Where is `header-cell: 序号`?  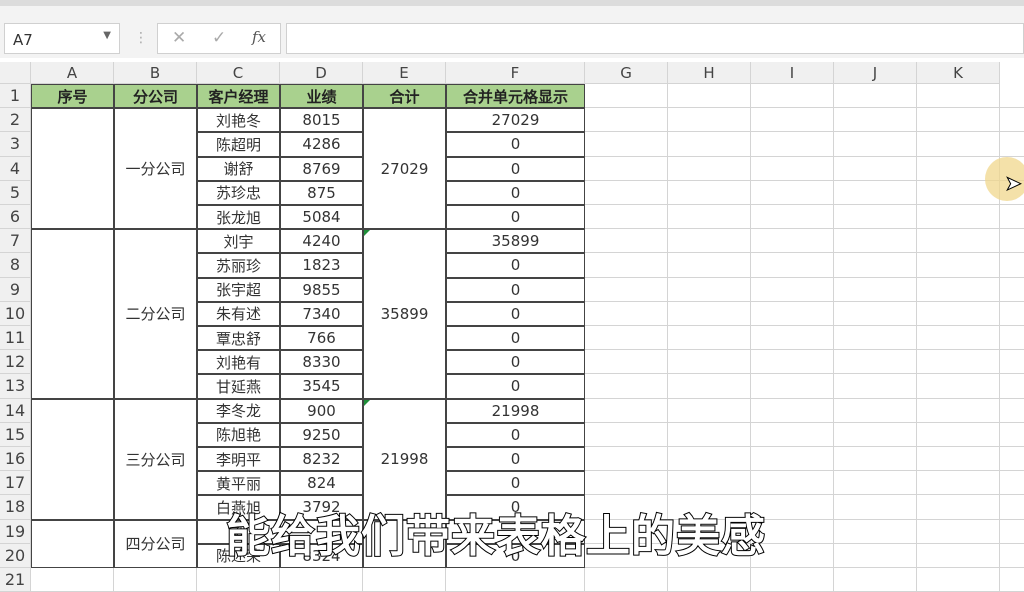 header-cell: 序号 is located at coordinates (72, 96).